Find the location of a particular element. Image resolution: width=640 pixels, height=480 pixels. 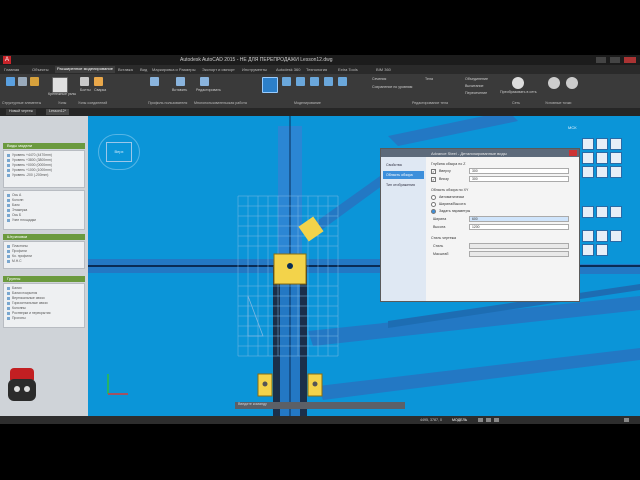

panel-connections: Узлы соединений is located at coordinates (93, 103).